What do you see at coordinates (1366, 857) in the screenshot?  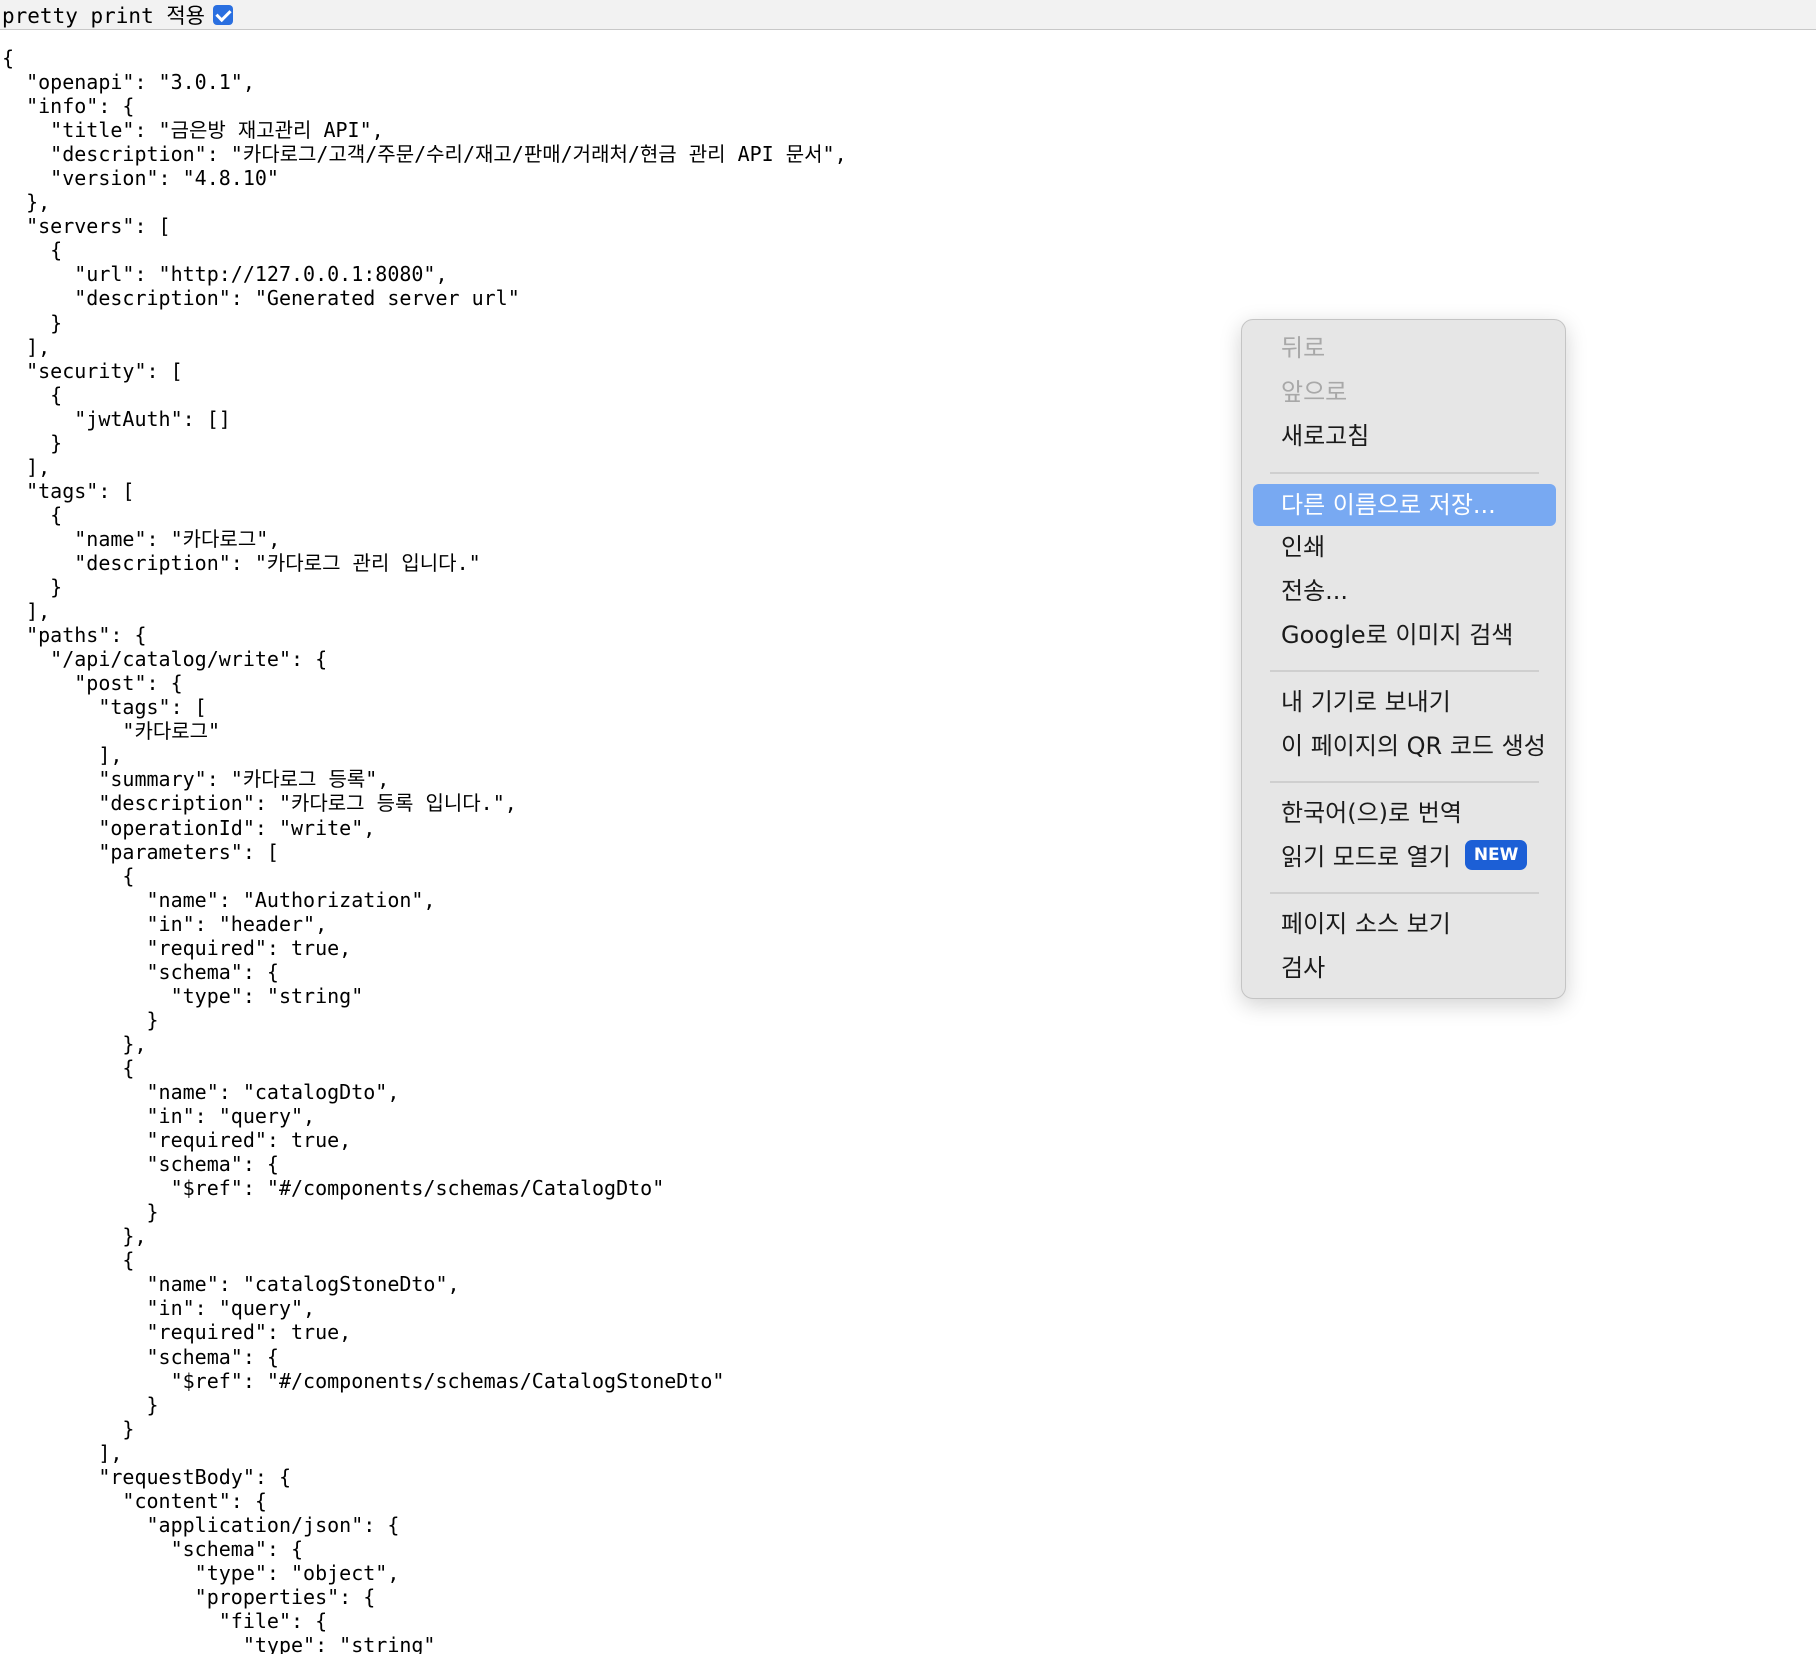 I see `menu-item-reading-mode-label: 읽기 모드로 열기` at bounding box center [1366, 857].